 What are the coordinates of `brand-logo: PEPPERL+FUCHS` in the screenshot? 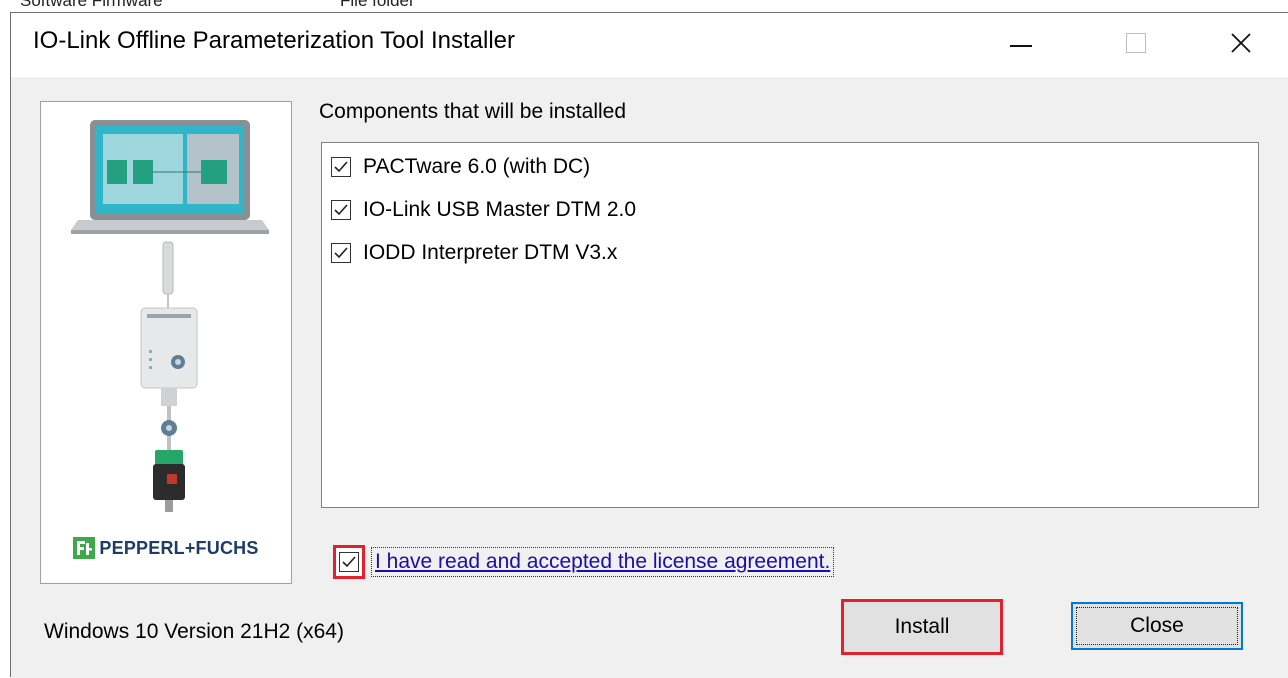 It's located at (166, 548).